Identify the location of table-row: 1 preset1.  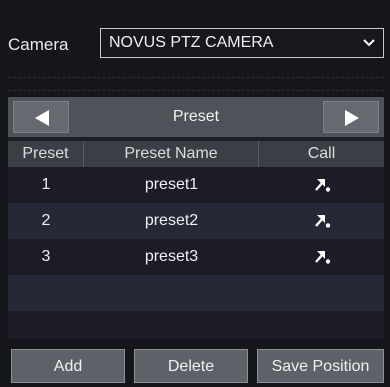
(196, 185).